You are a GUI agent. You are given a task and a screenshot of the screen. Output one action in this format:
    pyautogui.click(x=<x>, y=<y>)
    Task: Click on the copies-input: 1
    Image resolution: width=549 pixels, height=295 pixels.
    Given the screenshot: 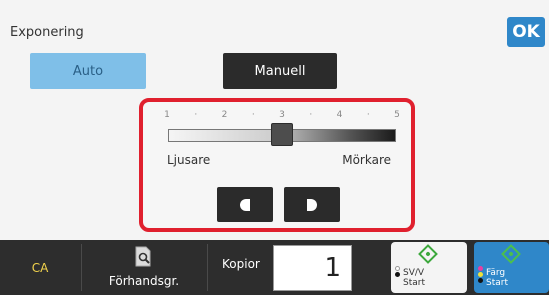 What is the action you would take?
    pyautogui.click(x=312, y=268)
    